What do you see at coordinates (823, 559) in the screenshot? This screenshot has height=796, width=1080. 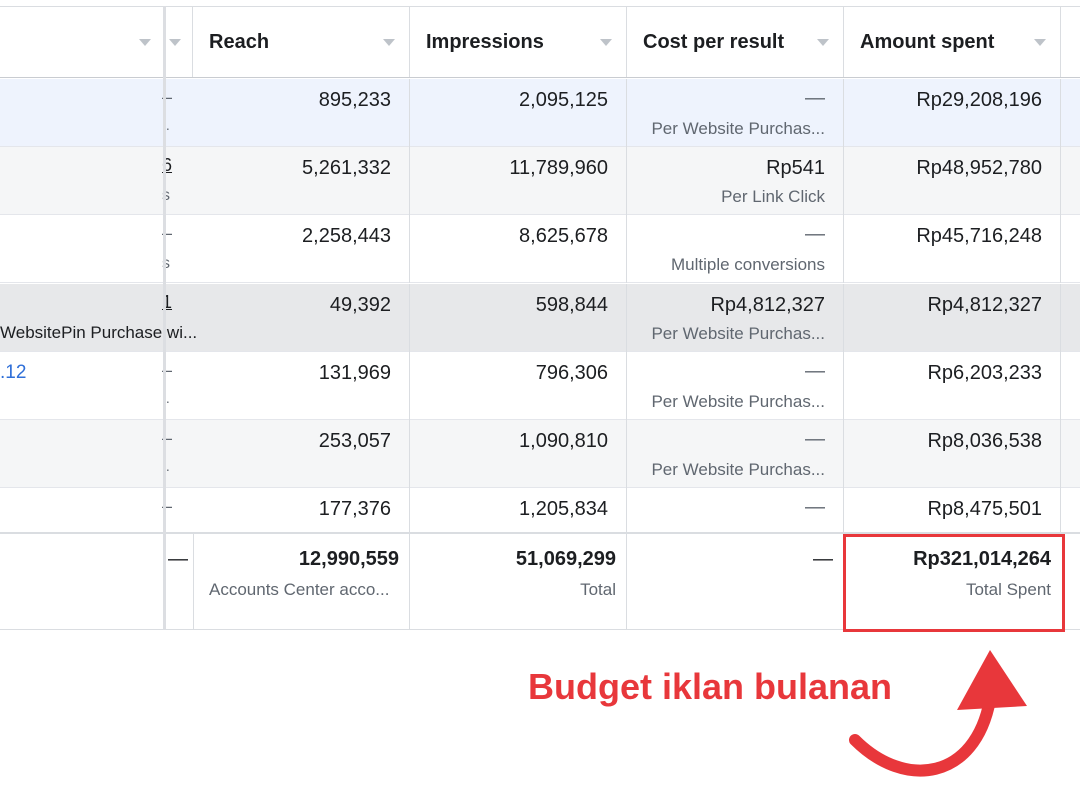 I see `totals-cost-value: —` at bounding box center [823, 559].